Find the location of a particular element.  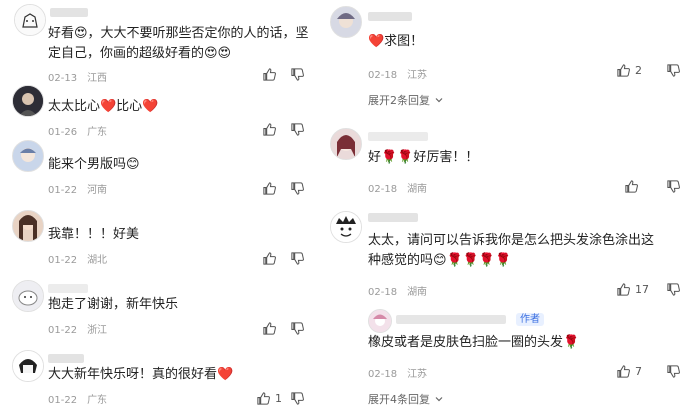

expand-replies-label: 展开4条回复 is located at coordinates (399, 399).